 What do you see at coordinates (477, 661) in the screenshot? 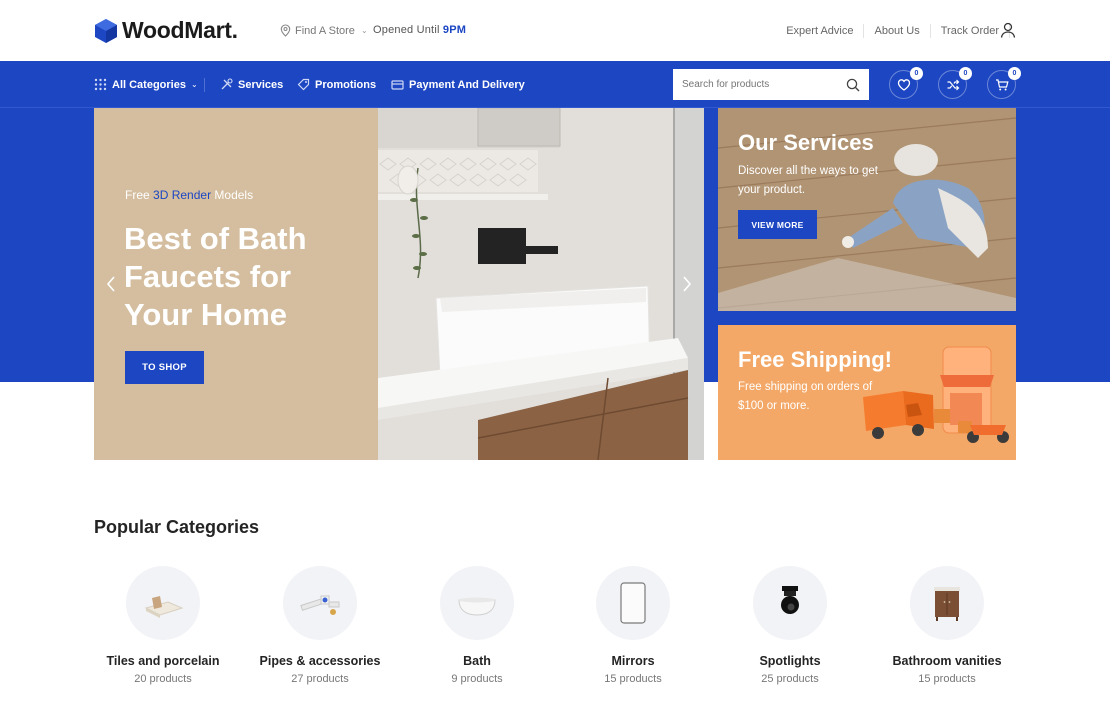
I see `category-name: Bath` at bounding box center [477, 661].